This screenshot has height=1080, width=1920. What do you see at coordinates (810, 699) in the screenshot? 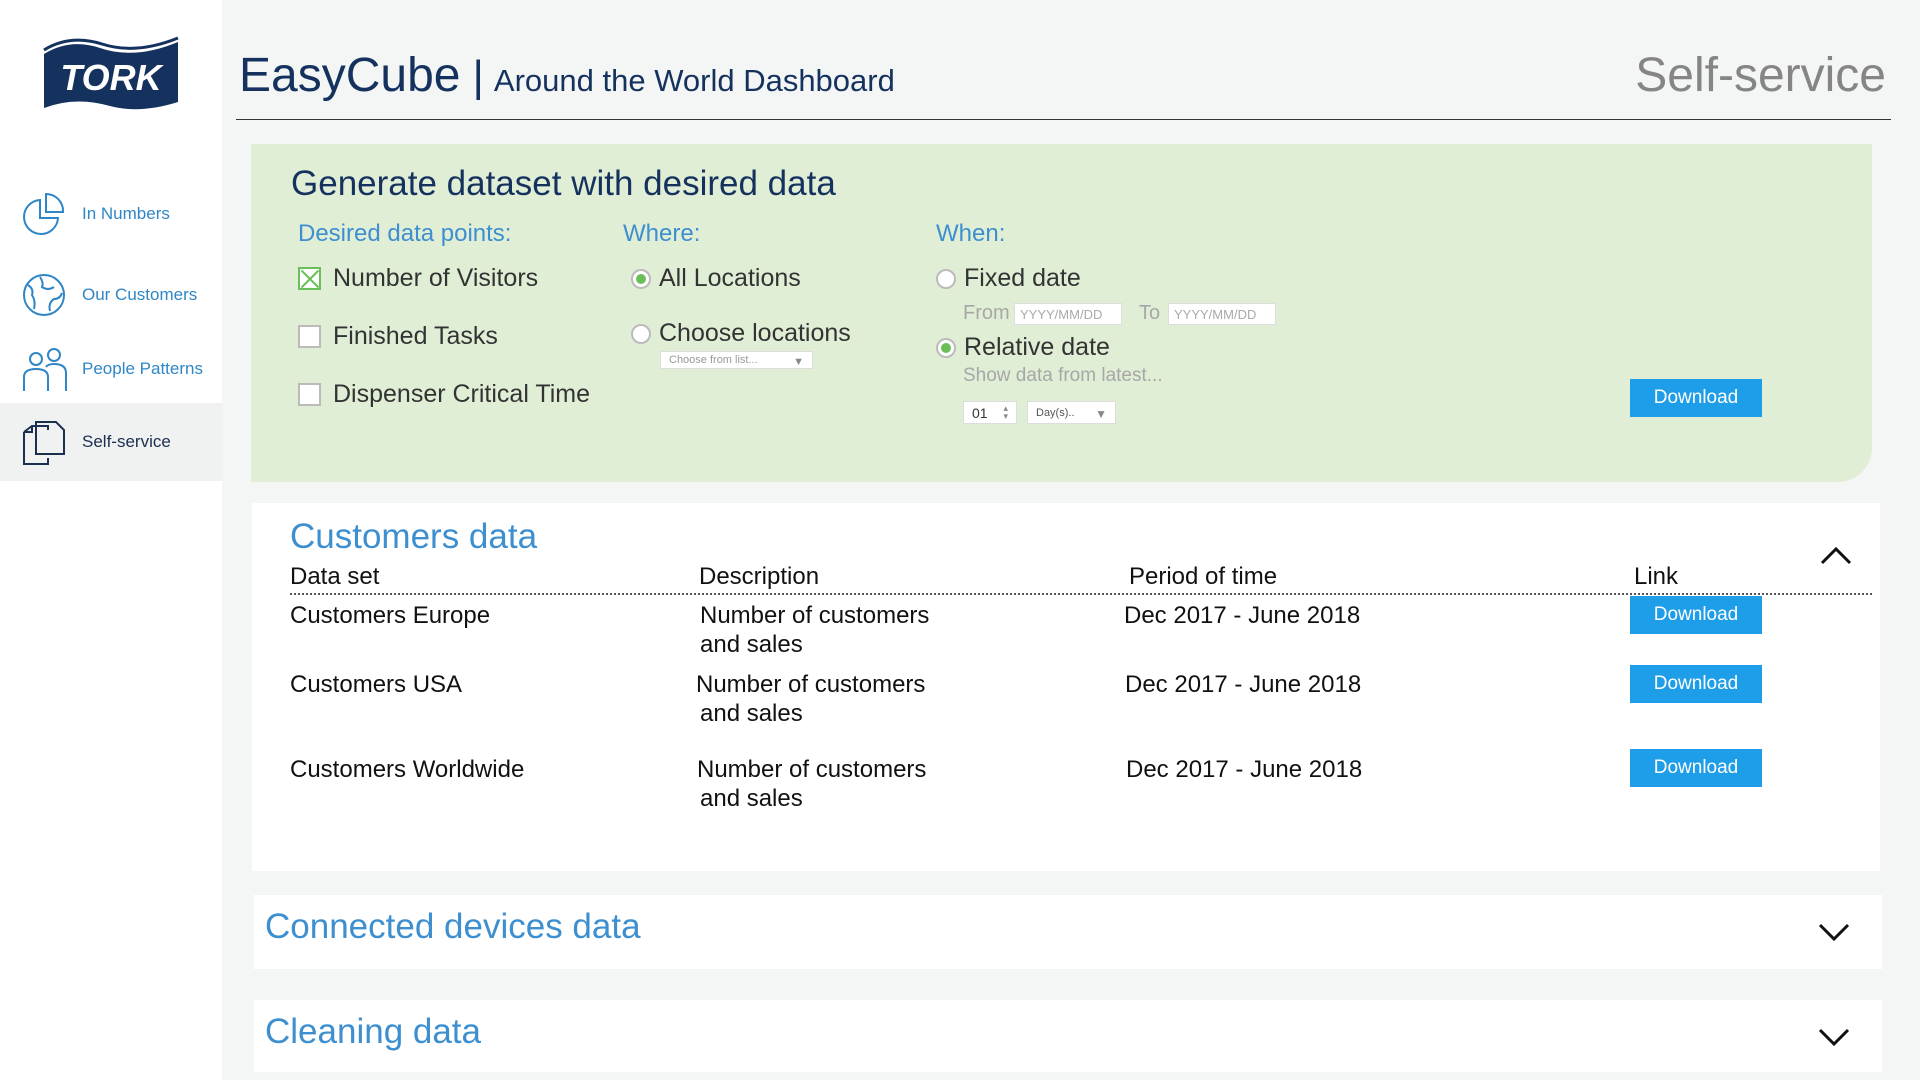
I see `row-2-description: Number of customers and sales` at bounding box center [810, 699].